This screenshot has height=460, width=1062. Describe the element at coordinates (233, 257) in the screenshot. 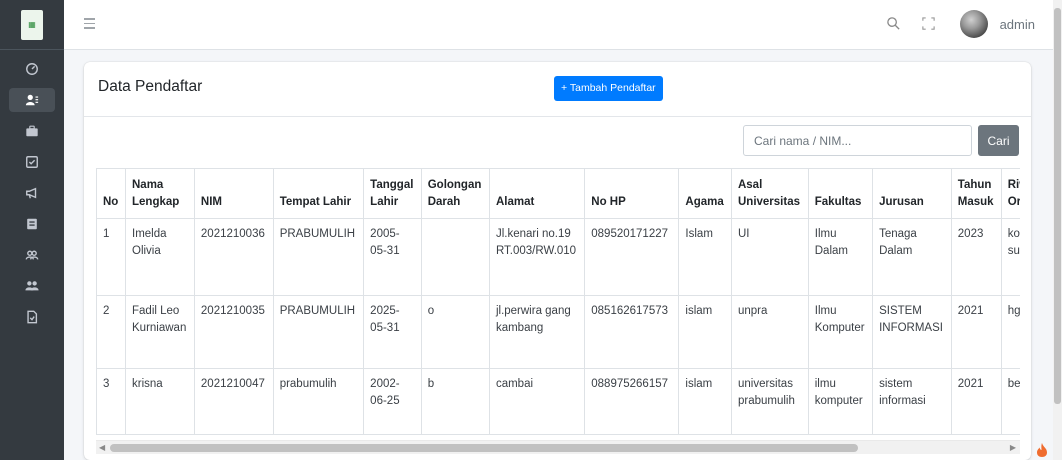

I see `table-cell: 2021210036` at that location.